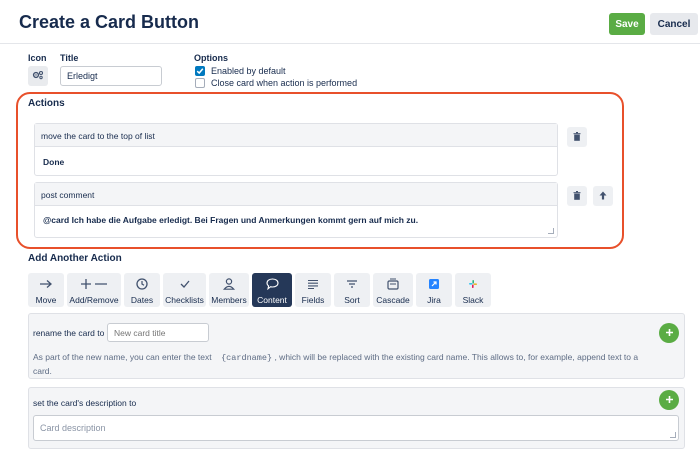  What do you see at coordinates (272, 284) in the screenshot?
I see `speech-bubble-icon` at bounding box center [272, 284].